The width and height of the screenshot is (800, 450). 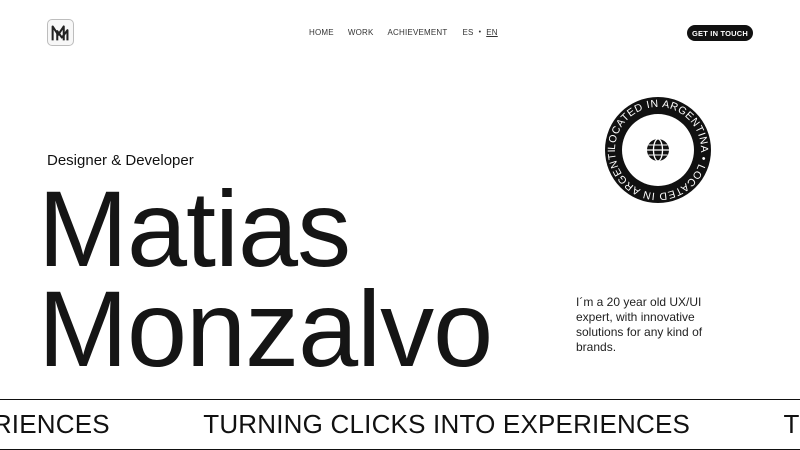 What do you see at coordinates (120, 160) in the screenshot?
I see `hero-subtitle: Designer & Developer` at bounding box center [120, 160].